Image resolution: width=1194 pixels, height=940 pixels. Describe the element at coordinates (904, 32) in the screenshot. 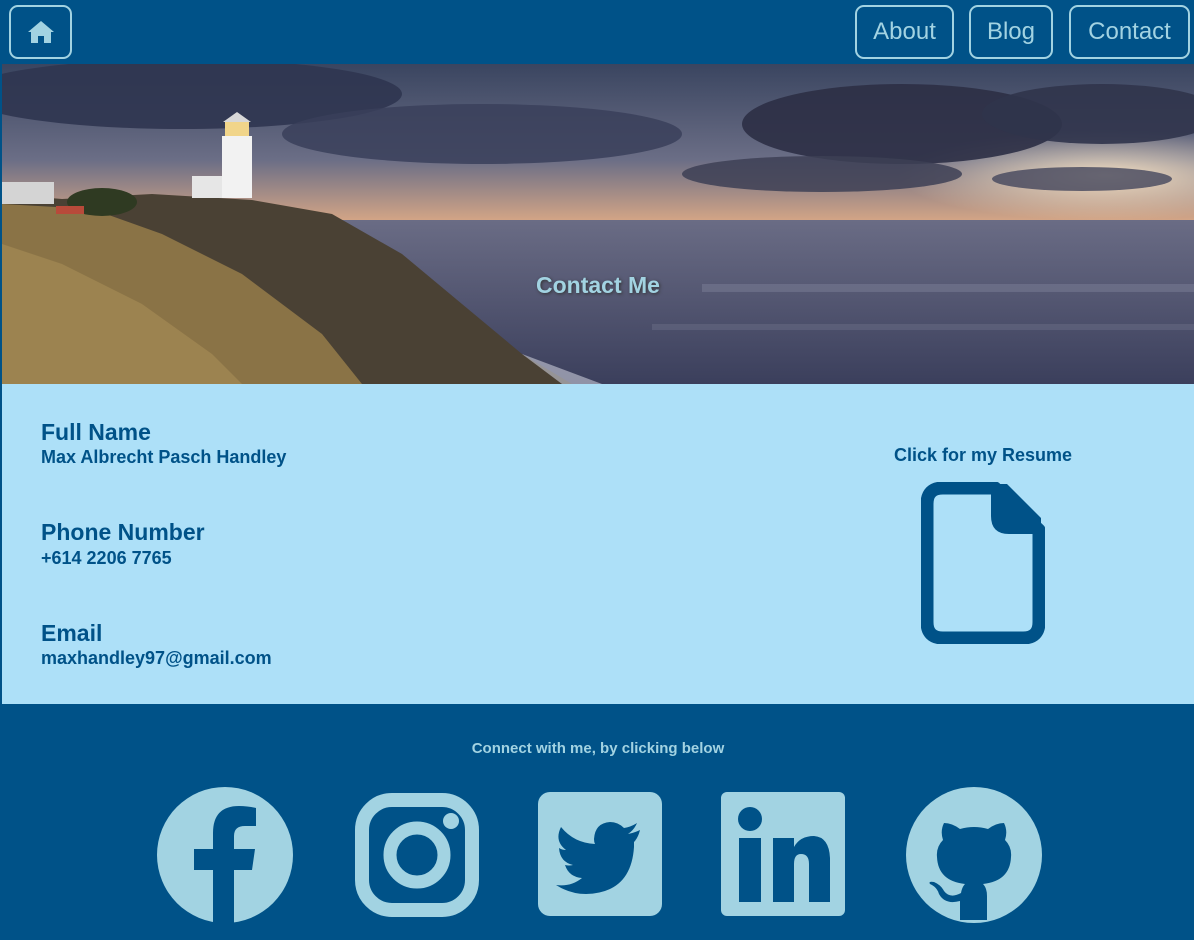

I see `nav-about-button: About` at that location.